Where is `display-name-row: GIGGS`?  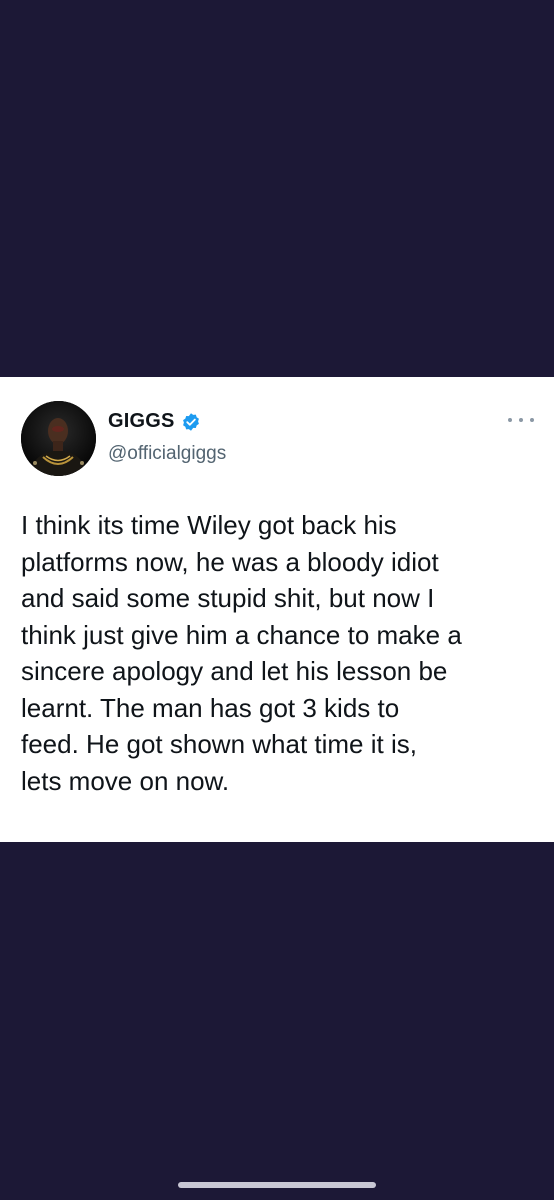 display-name-row: GIGGS is located at coordinates (154, 421).